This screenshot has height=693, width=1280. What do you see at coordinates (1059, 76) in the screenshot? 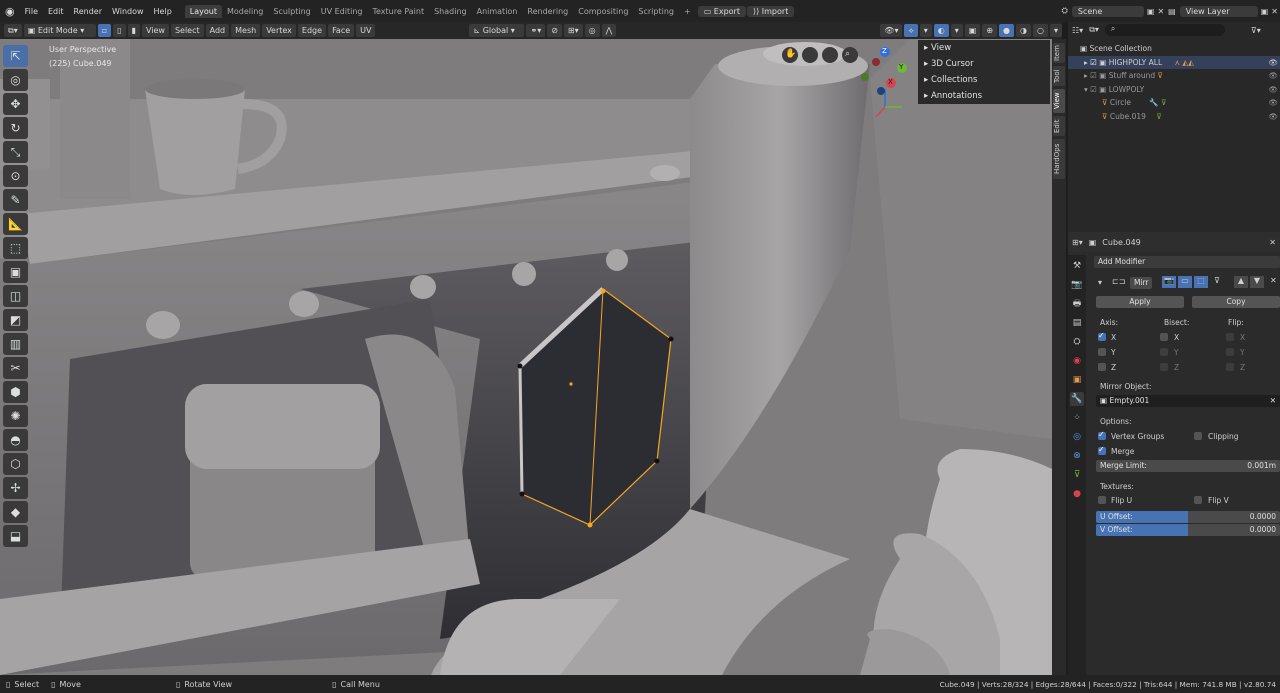
I see `tab-tool: Tool` at bounding box center [1059, 76].